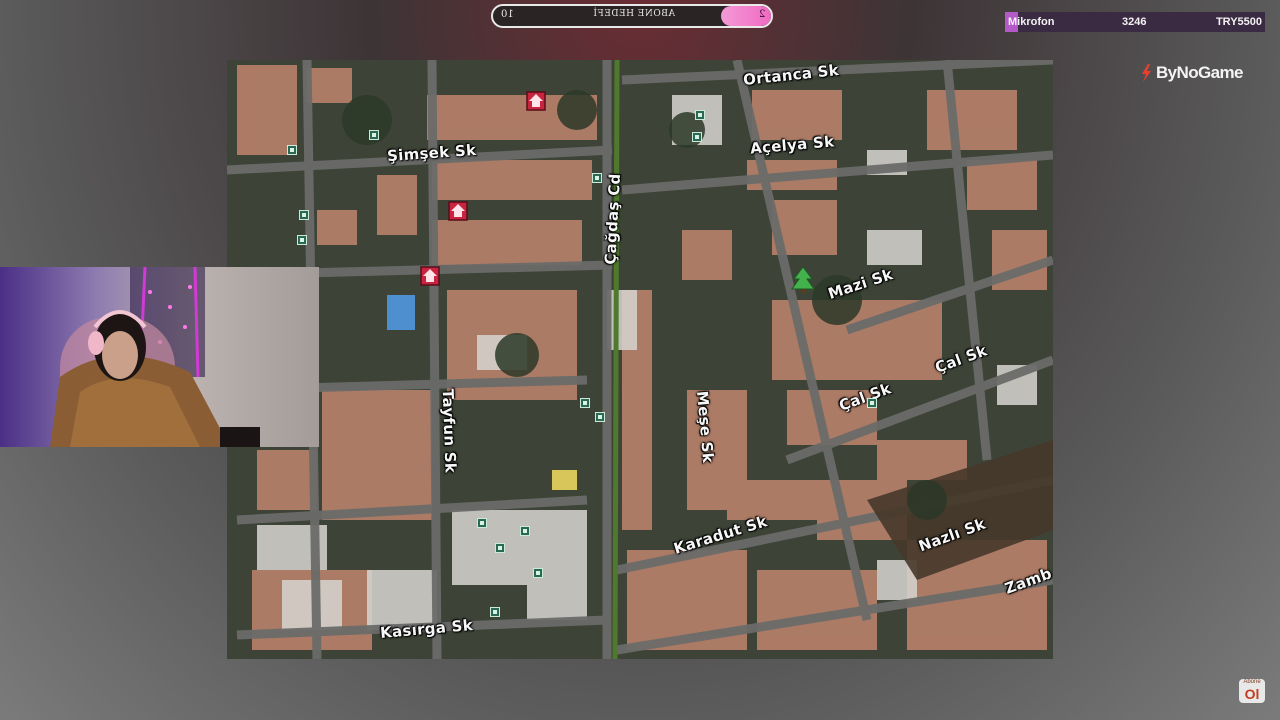  I want to click on mic-goal-bar: Mikrofon 3246 TRY5500, so click(1135, 22).